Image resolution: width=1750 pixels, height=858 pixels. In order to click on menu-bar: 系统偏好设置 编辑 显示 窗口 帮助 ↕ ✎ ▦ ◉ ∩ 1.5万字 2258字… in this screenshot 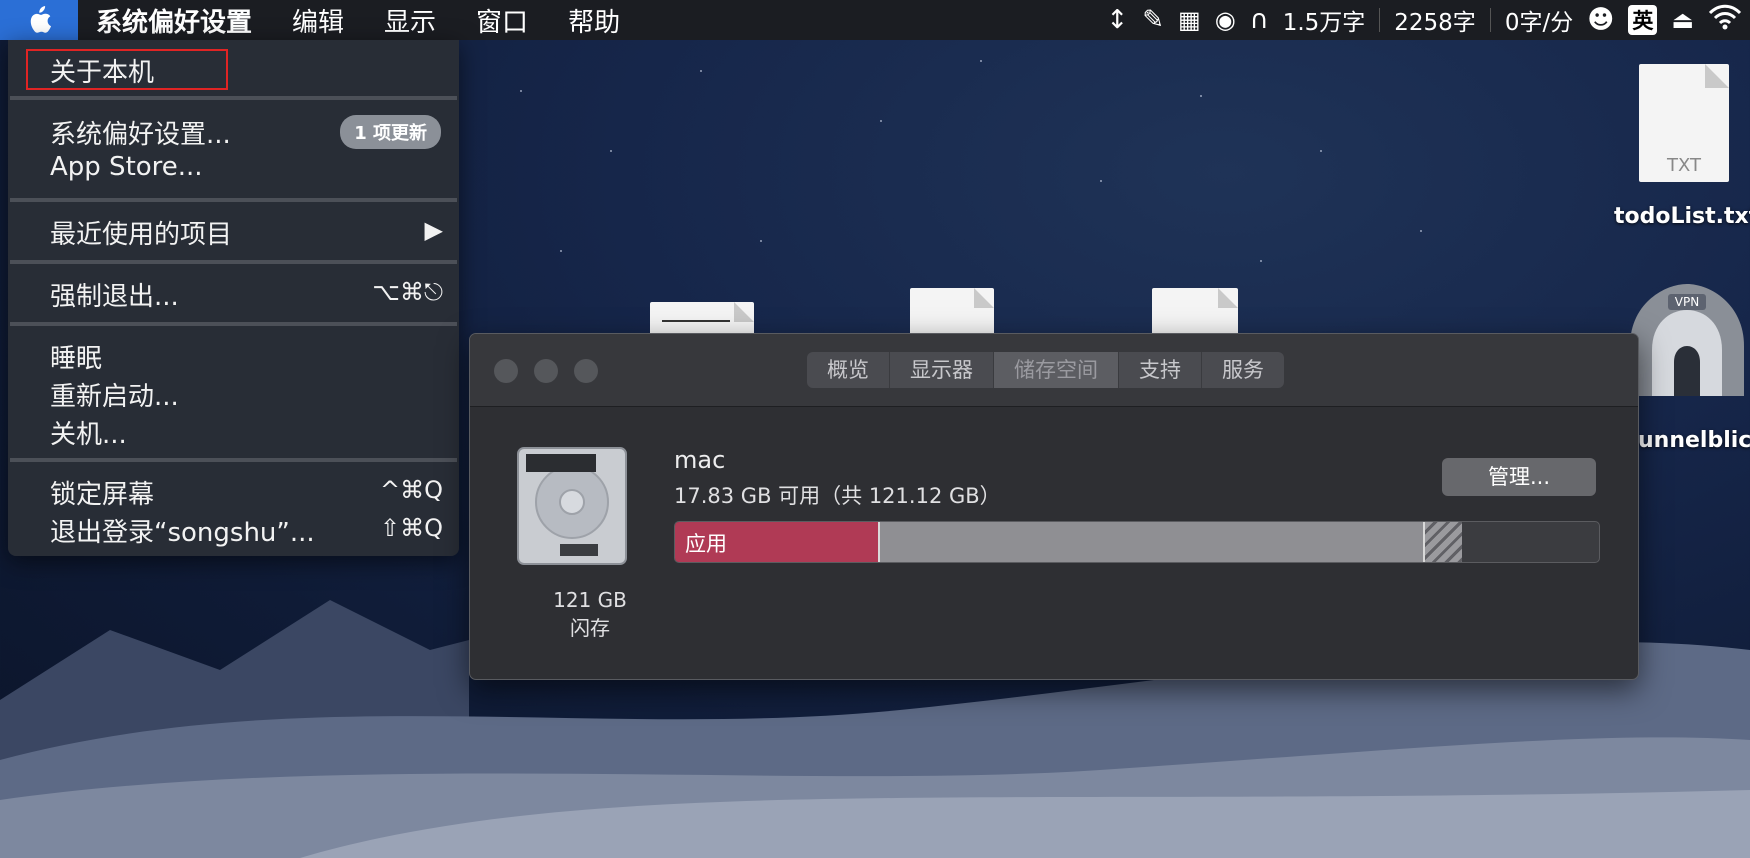, I will do `click(875, 20)`.